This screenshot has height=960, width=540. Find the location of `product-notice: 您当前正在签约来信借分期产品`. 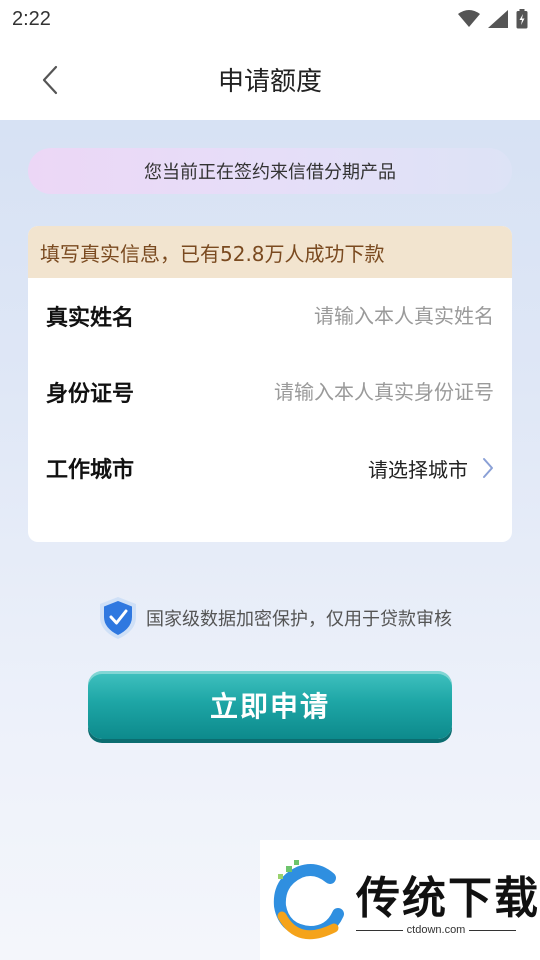

product-notice: 您当前正在签约来信借分期产品 is located at coordinates (270, 171).